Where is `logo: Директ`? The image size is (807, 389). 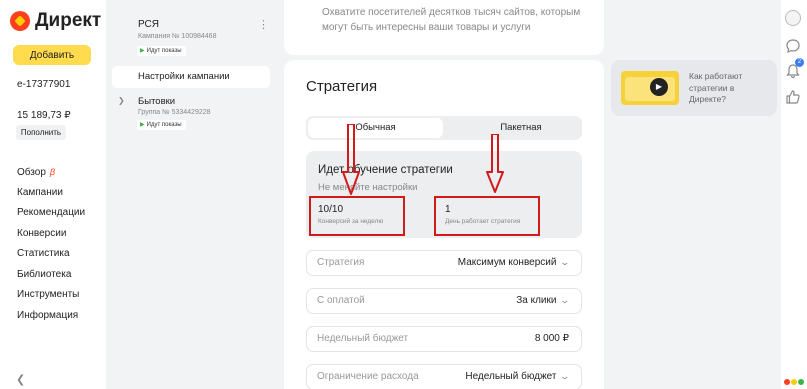 logo: Директ is located at coordinates (55, 21).